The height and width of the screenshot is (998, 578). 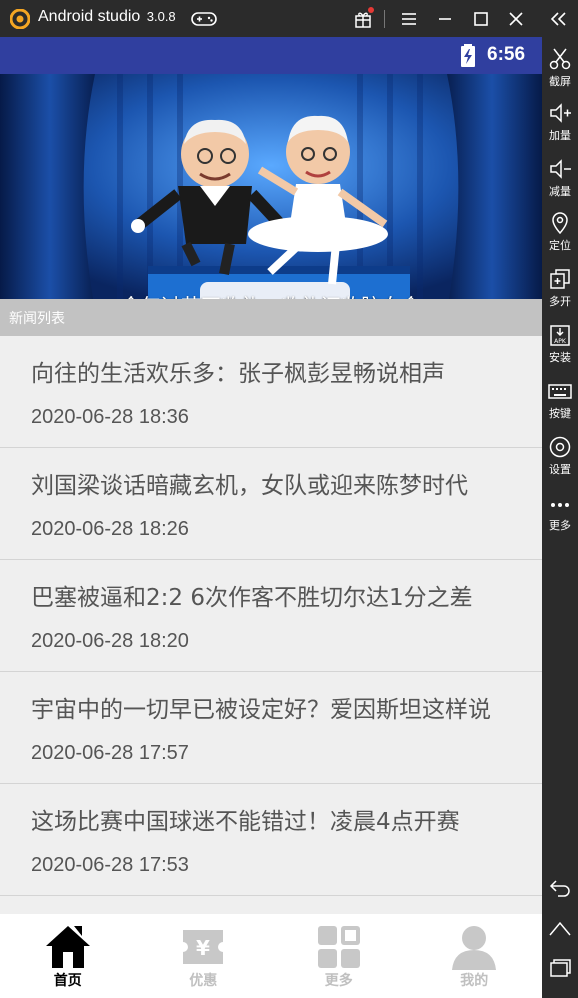 I want to click on settings-tool: 设置, so click(x=560, y=456).